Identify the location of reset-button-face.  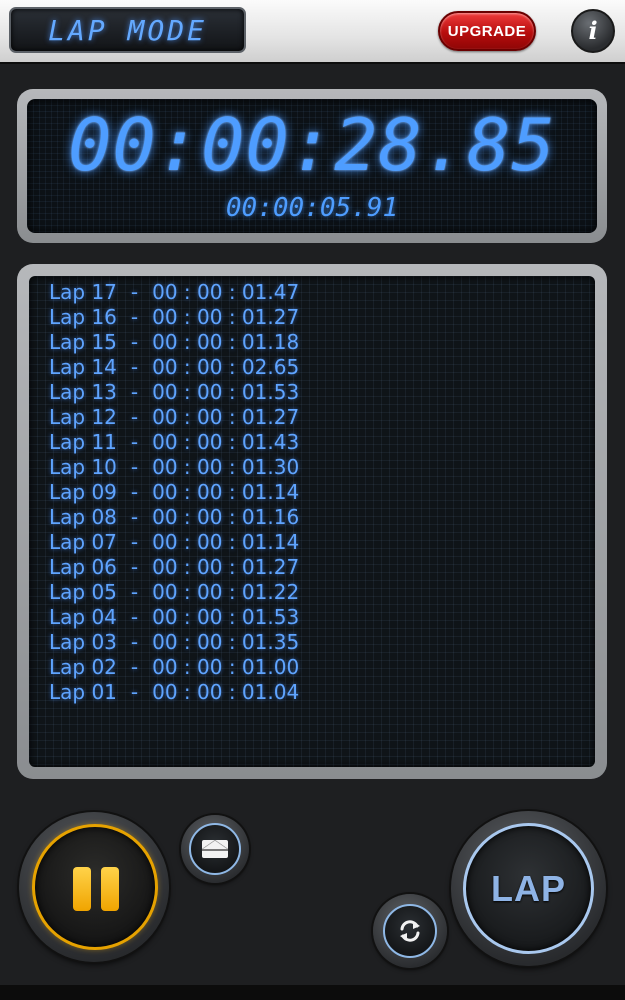
(410, 931).